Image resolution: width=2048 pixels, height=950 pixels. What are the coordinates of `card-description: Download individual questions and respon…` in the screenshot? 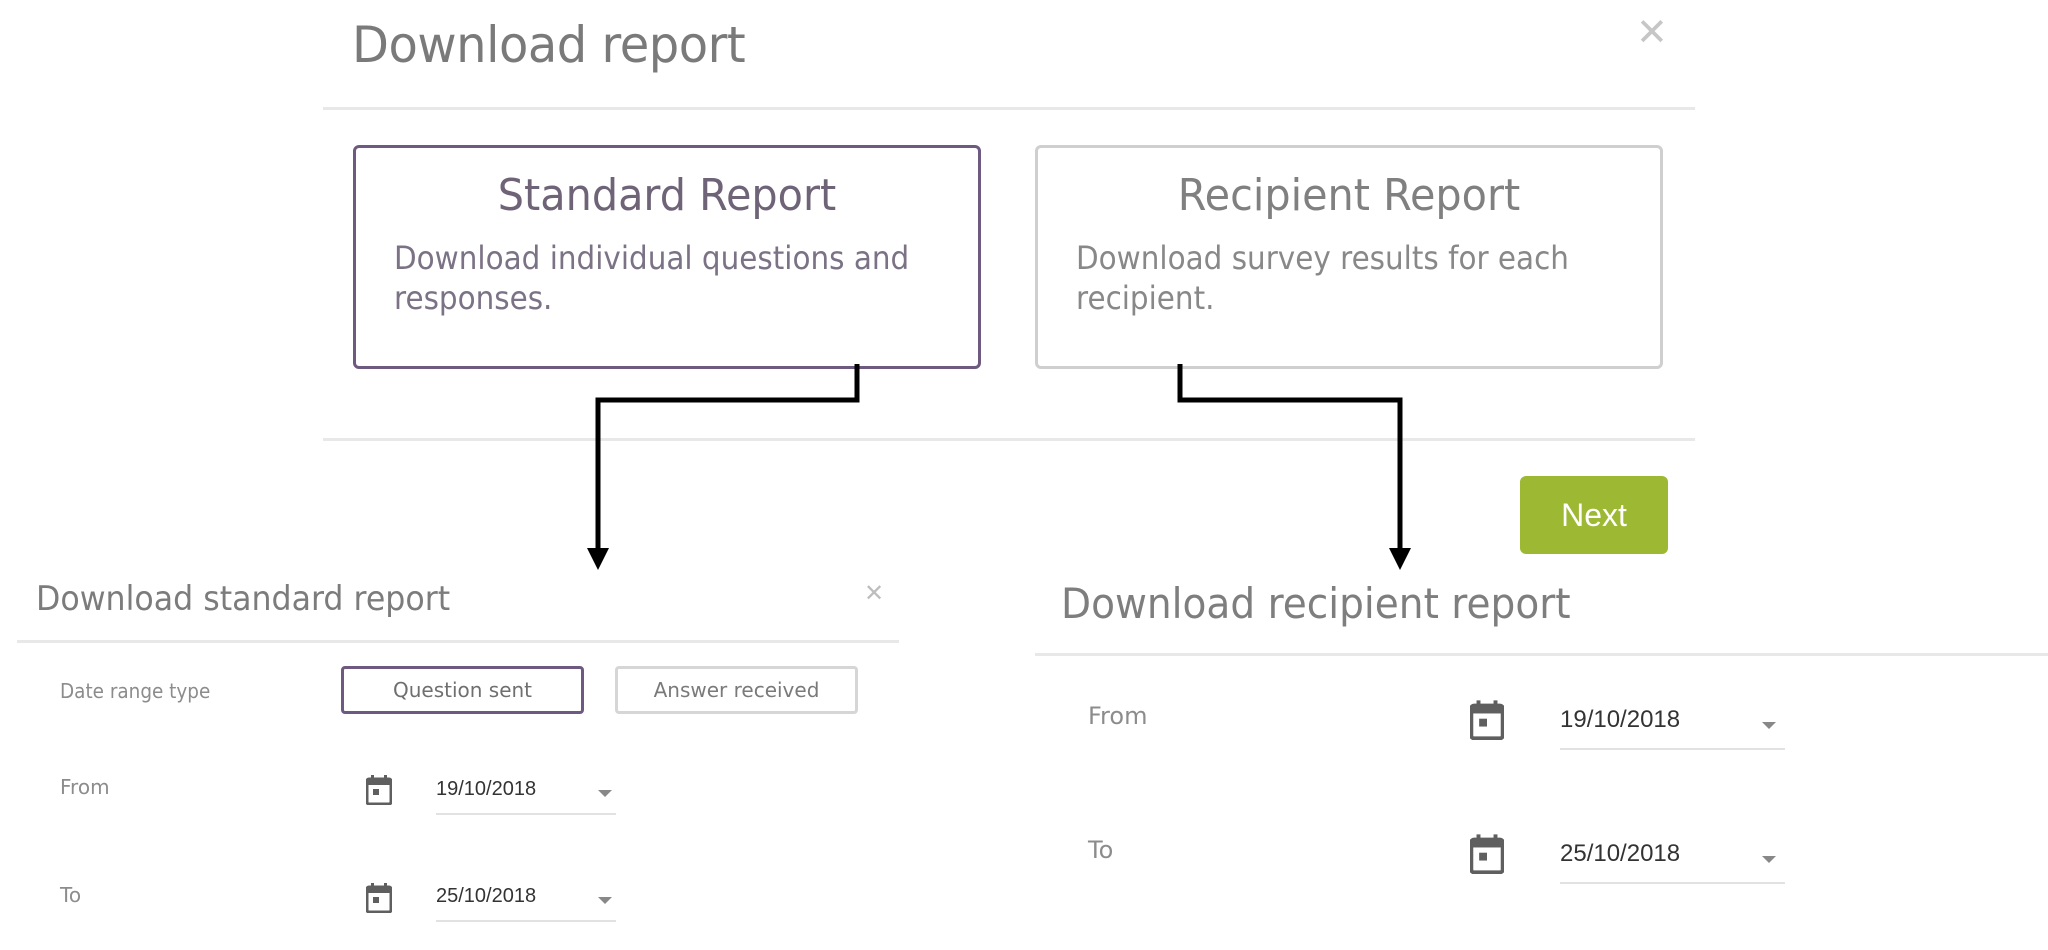 It's located at (652, 278).